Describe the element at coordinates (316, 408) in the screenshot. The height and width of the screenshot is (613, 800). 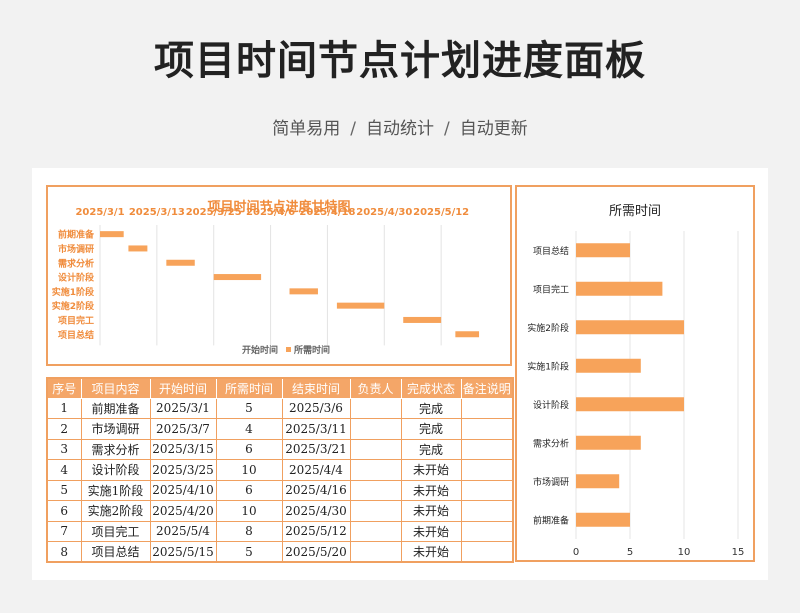
I see `table-cell: 2025/3/6` at that location.